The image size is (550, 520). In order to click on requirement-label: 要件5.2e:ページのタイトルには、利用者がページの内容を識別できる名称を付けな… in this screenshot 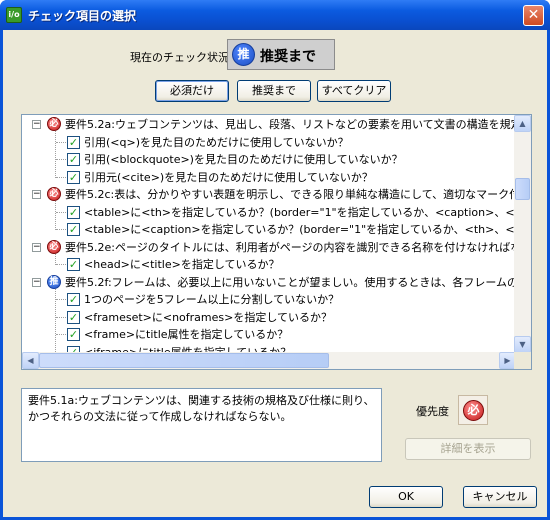, I will do `click(290, 247)`.